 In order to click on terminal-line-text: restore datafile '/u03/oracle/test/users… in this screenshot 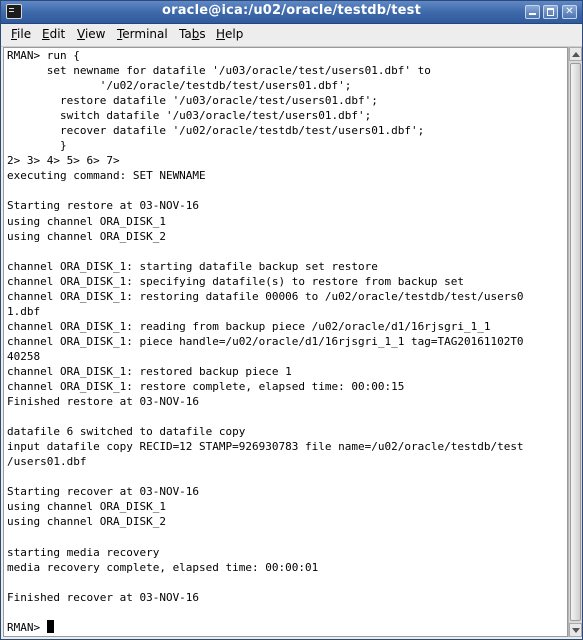, I will do `click(192, 101)`.